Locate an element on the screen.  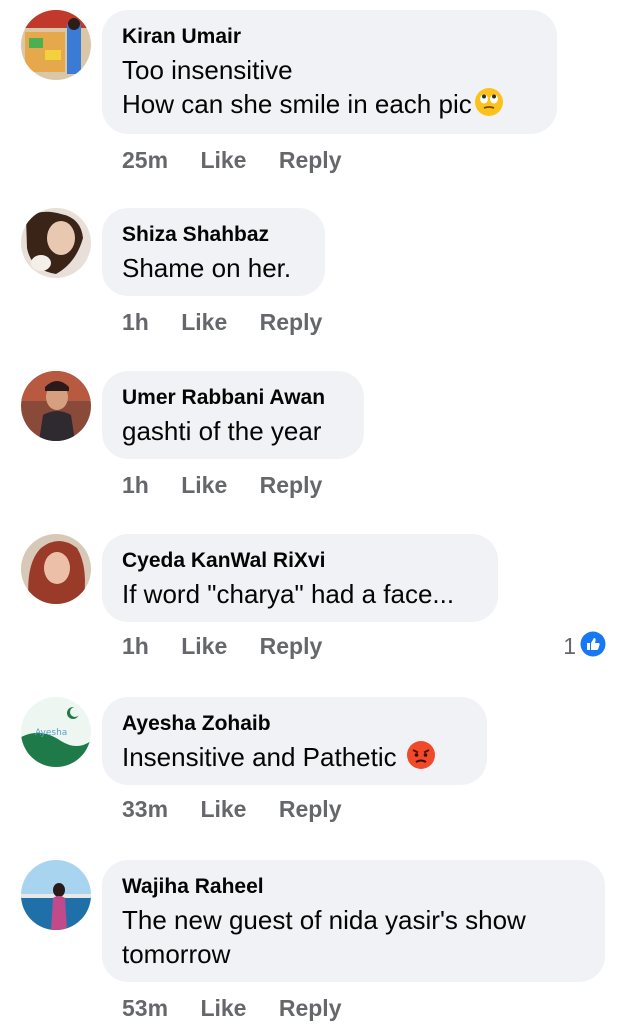
reaction-count: 1 is located at coordinates (584, 646).